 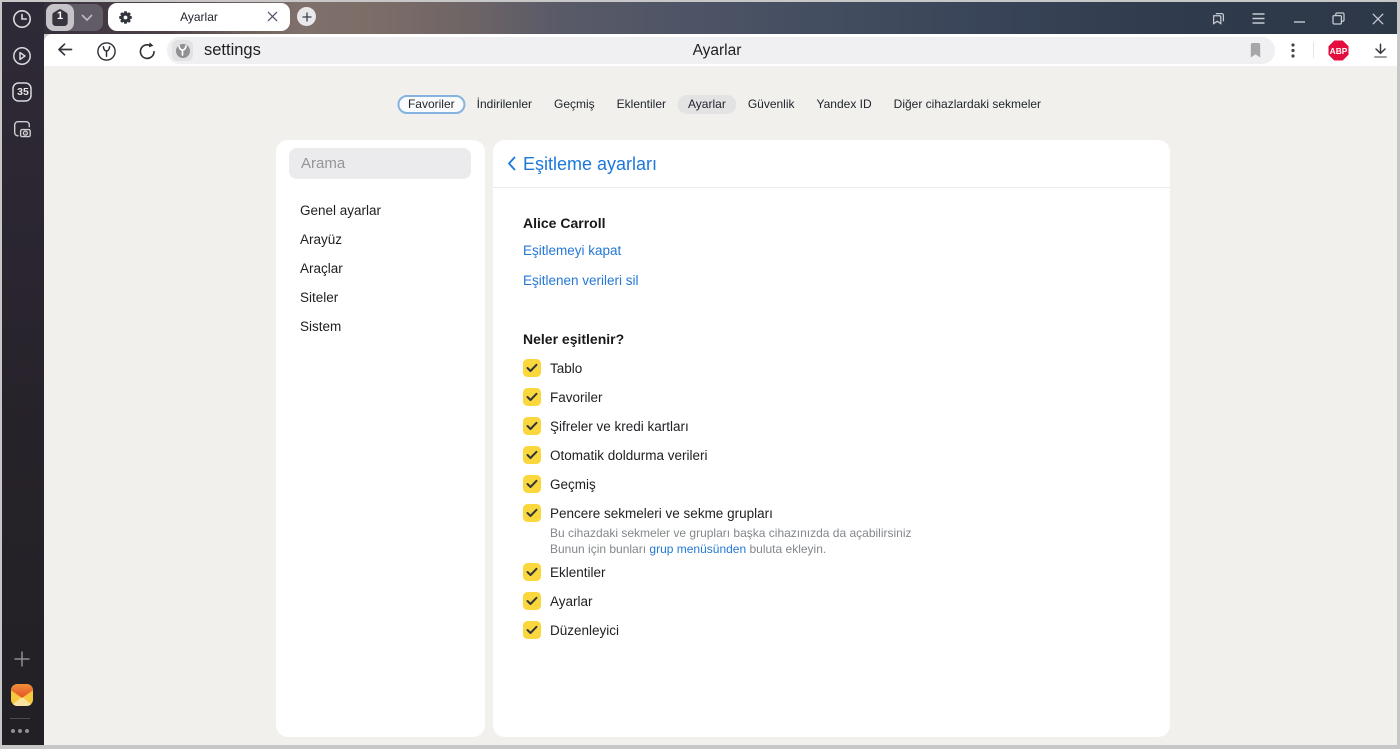 What do you see at coordinates (1339, 51) in the screenshot?
I see `svg-text: ABP` at bounding box center [1339, 51].